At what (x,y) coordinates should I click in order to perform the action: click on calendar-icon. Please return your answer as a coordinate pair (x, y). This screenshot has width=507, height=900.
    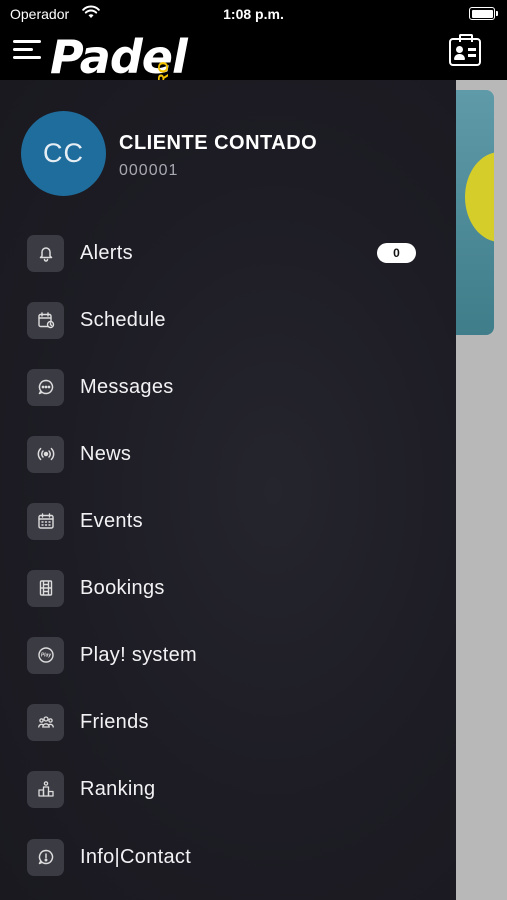
    Looking at the image, I should click on (45, 521).